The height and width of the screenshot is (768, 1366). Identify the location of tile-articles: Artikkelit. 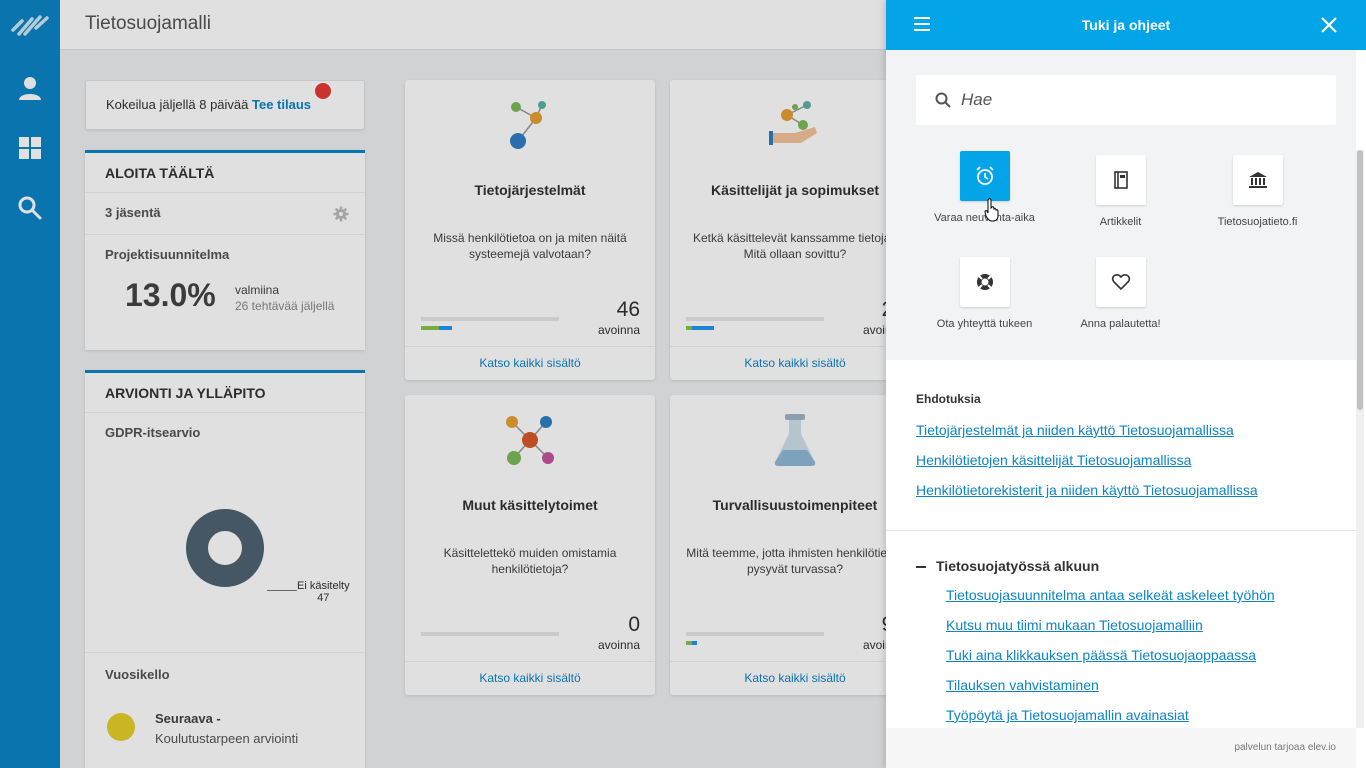
(1120, 191).